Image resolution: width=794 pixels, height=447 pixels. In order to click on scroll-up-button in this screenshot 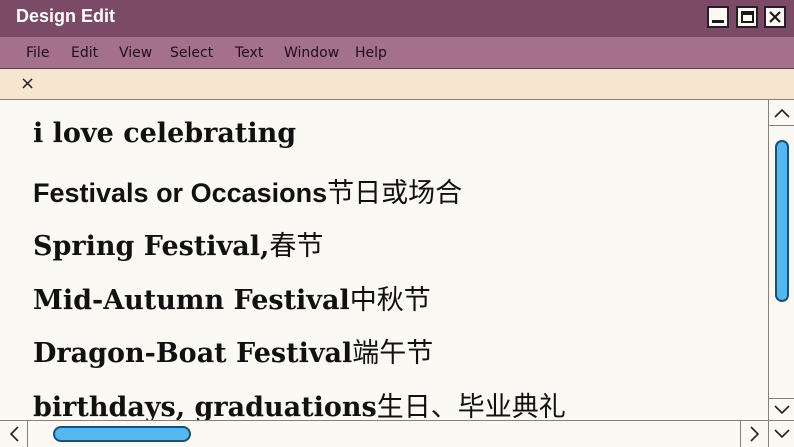, I will do `click(781, 113)`.